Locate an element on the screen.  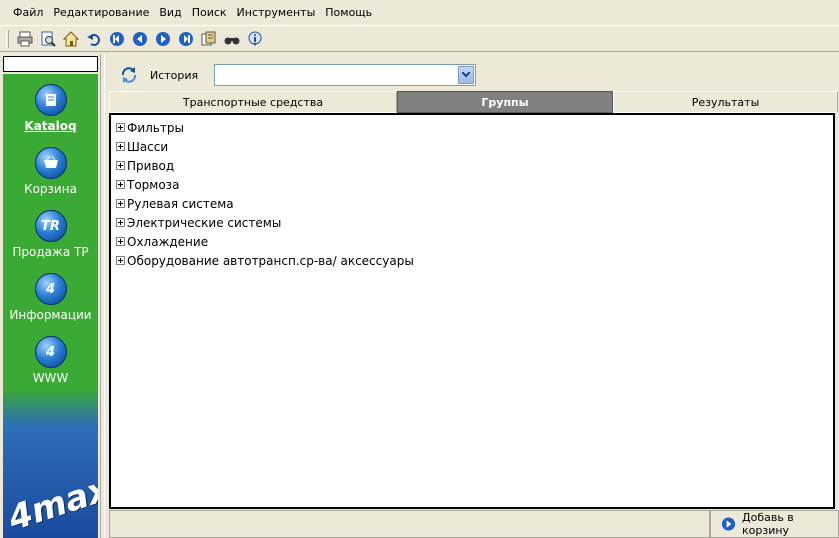
tree-node: Шасси is located at coordinates (472, 146).